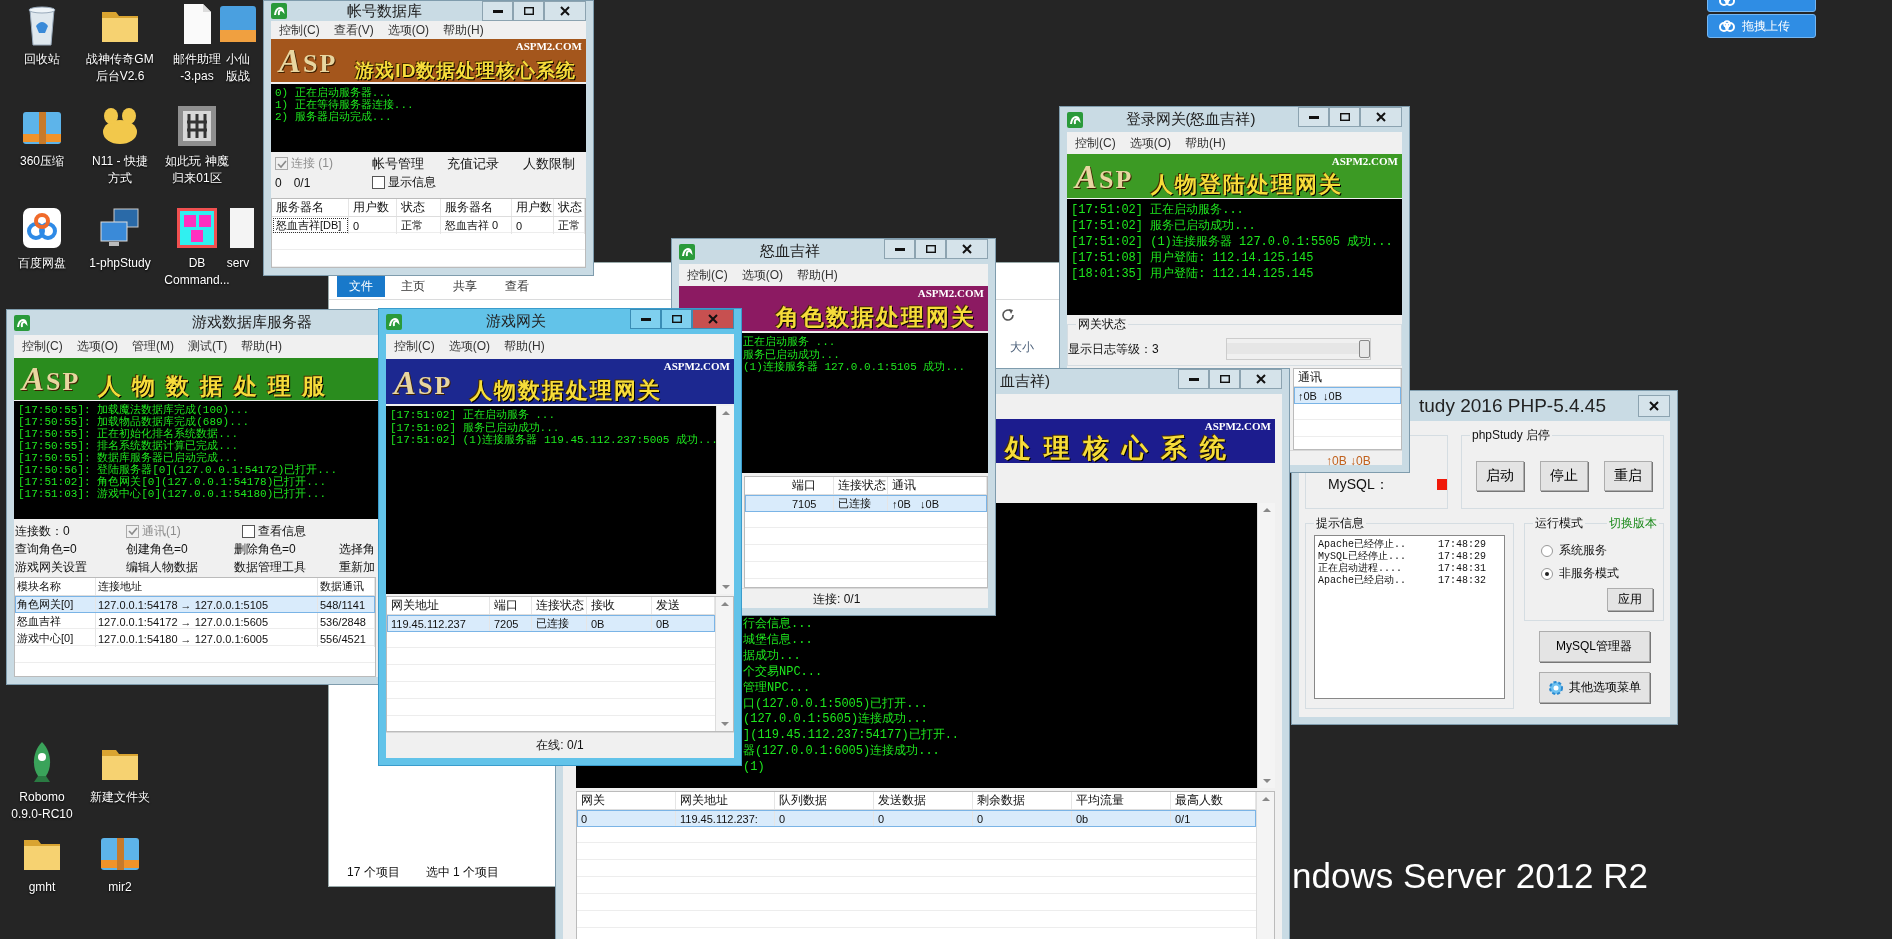 The width and height of the screenshot is (1892, 939). What do you see at coordinates (361, 286) in the screenshot?
I see `ribbon-tab: 文件` at bounding box center [361, 286].